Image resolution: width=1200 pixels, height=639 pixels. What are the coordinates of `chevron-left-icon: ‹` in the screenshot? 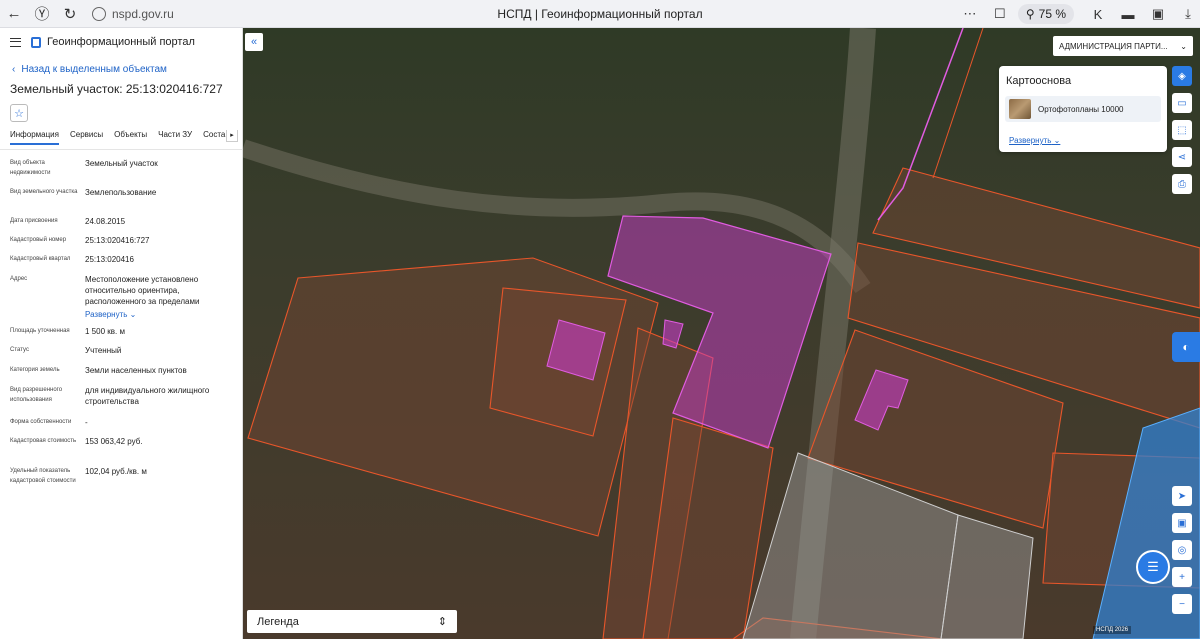 It's located at (14, 69).